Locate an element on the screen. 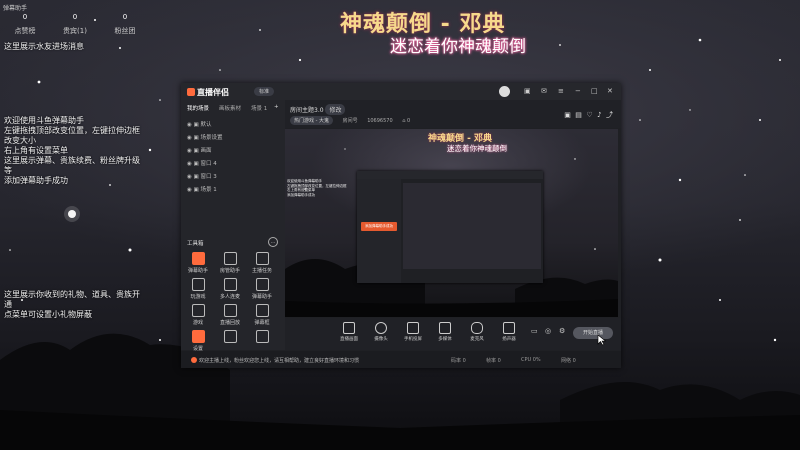 The height and width of the screenshot is (450, 800). nested-sidebar is located at coordinates (379, 231).